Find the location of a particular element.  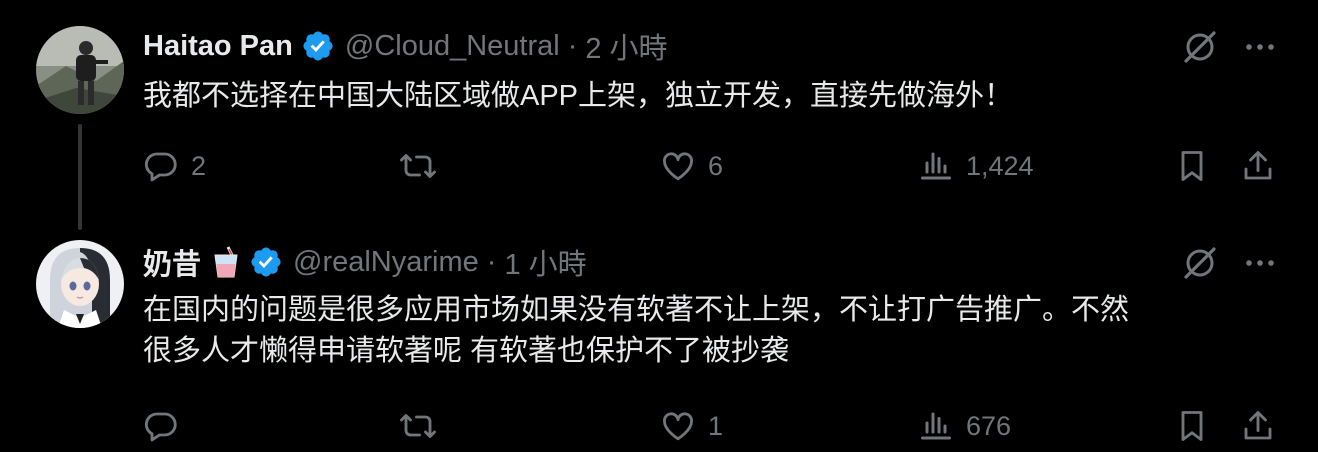

tweet-header: Haitao Pan @Cloud_Neutral · 2 小時 is located at coordinates (405, 46).